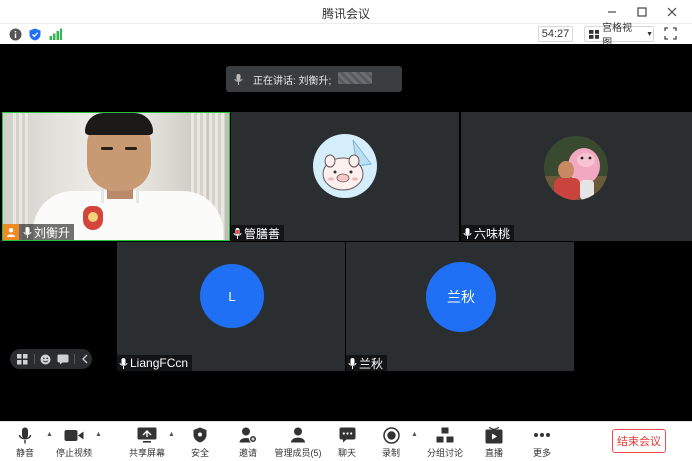  I want to click on window-title: 腾讯会议, so click(345, 14).